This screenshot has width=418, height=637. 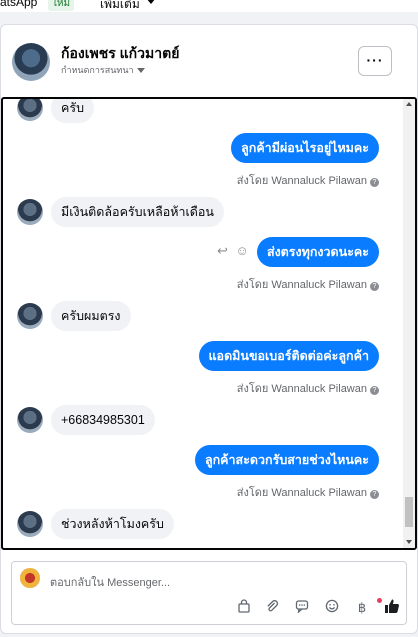 What do you see at coordinates (209, 61) in the screenshot?
I see `conversation-header: ก้องเพชร แก้วมาตย์ กำหนดการสนทนา ···` at bounding box center [209, 61].